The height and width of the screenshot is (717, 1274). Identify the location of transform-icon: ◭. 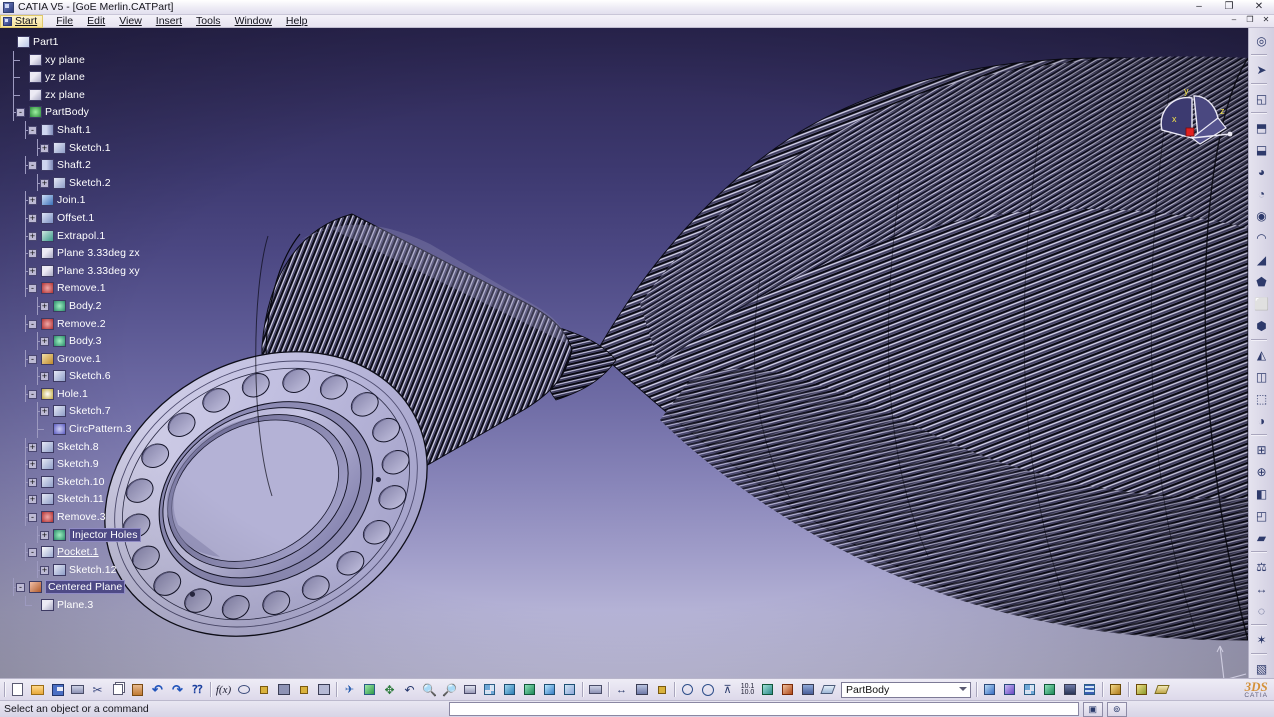
(1262, 354).